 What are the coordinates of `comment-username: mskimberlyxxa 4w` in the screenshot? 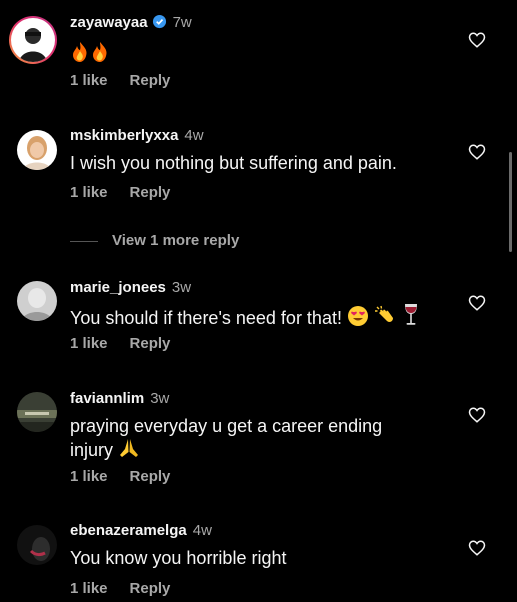 It's located at (137, 135).